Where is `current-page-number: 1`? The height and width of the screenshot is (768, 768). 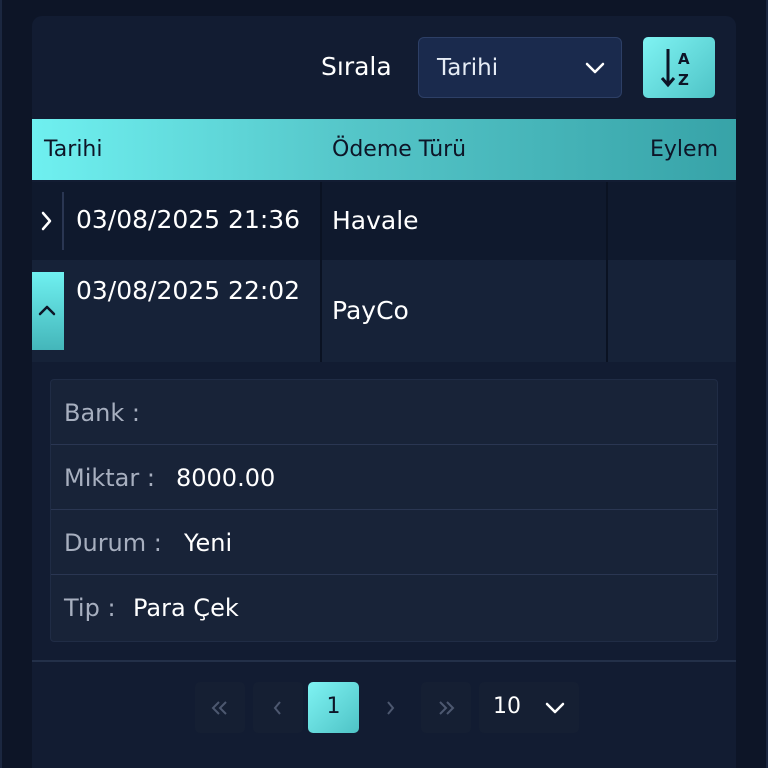 current-page-number: 1 is located at coordinates (333, 706).